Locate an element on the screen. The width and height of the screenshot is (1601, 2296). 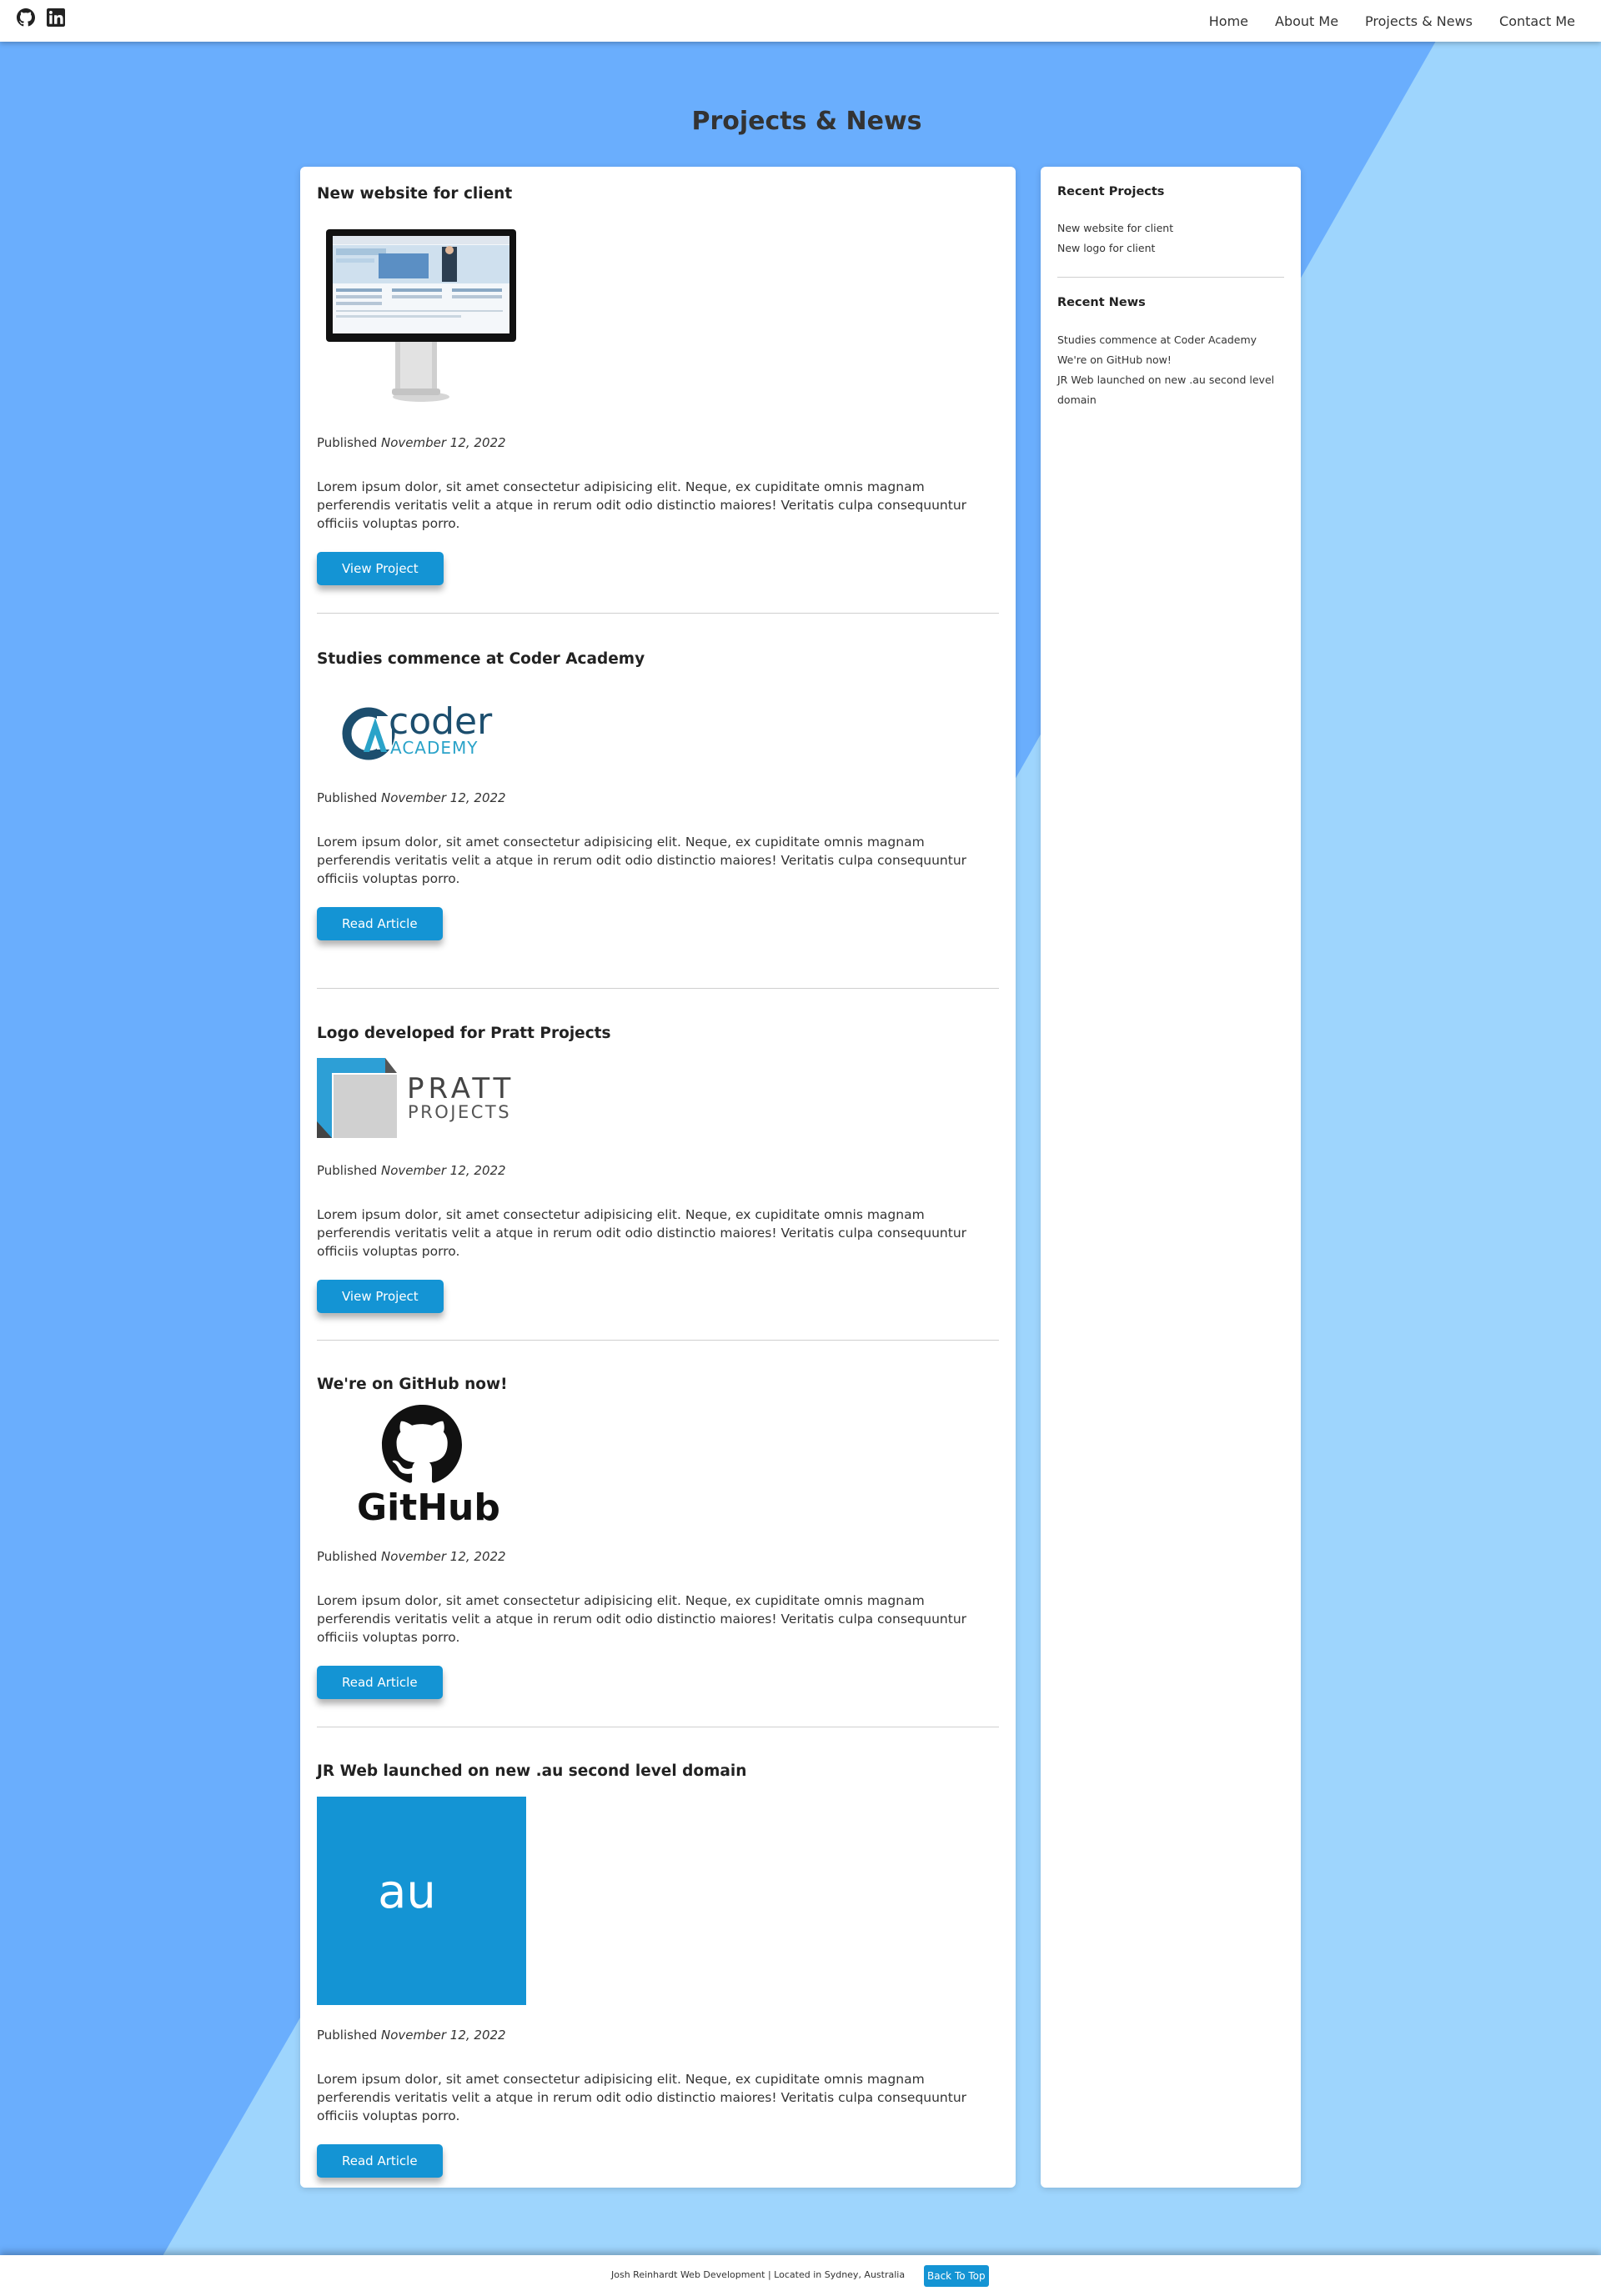
monitor-image is located at coordinates (421, 315).